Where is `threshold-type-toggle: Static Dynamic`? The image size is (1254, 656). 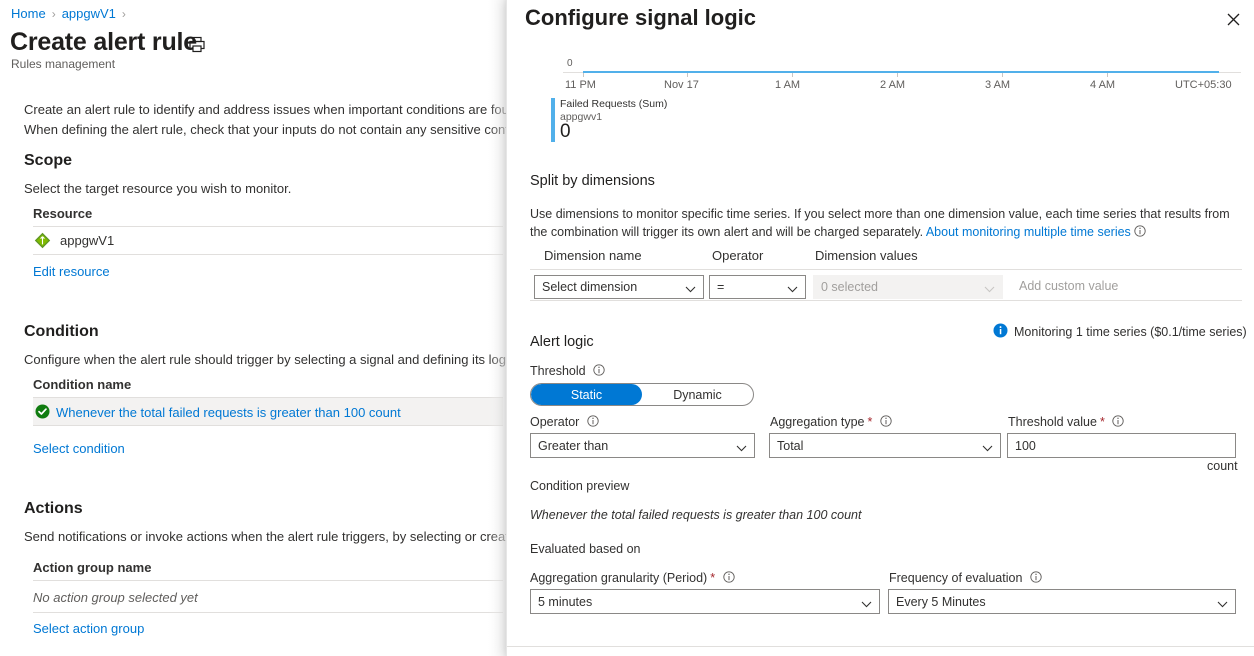
threshold-type-toggle: Static Dynamic is located at coordinates (642, 394).